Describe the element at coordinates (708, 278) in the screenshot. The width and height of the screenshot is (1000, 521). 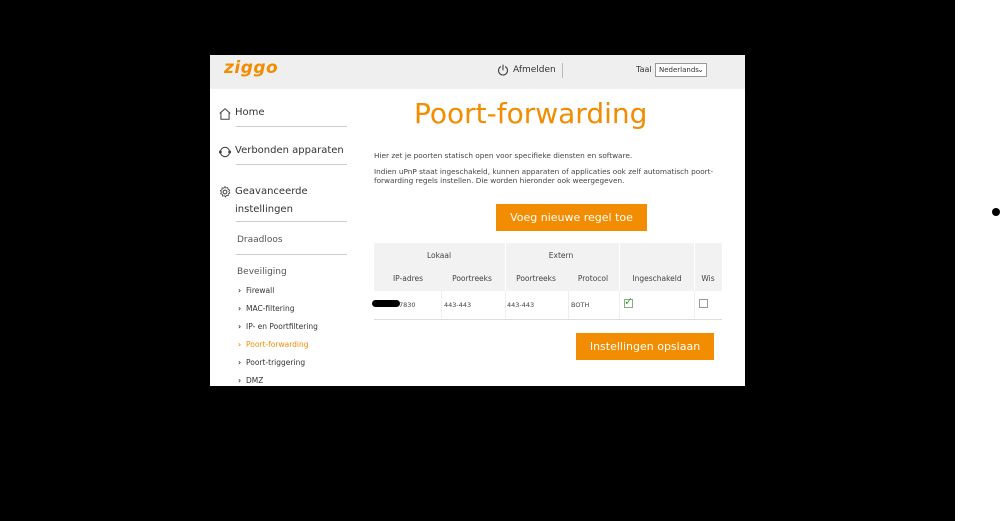
I see `column-header-delete: Wis` at that location.